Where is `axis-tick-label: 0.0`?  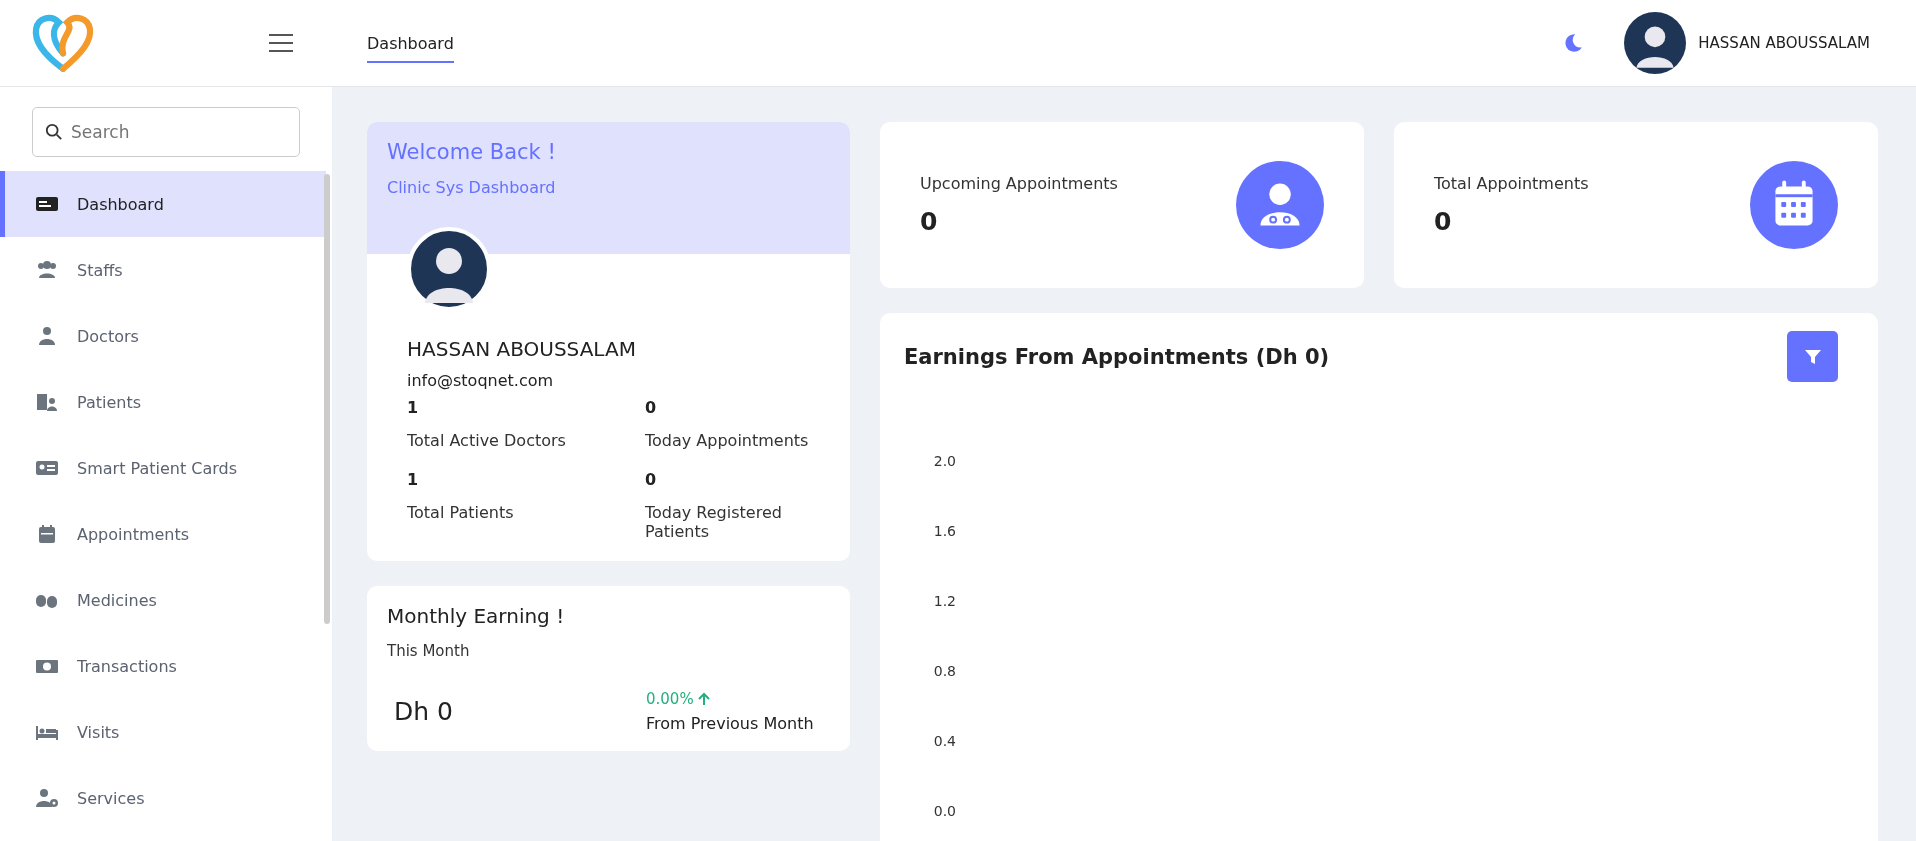 axis-tick-label: 0.0 is located at coordinates (944, 811).